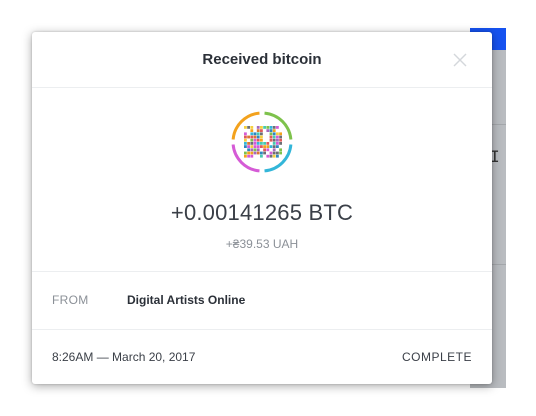  What do you see at coordinates (262, 244) in the screenshot?
I see `fiat-amount: +₴39.53 UAH` at bounding box center [262, 244].